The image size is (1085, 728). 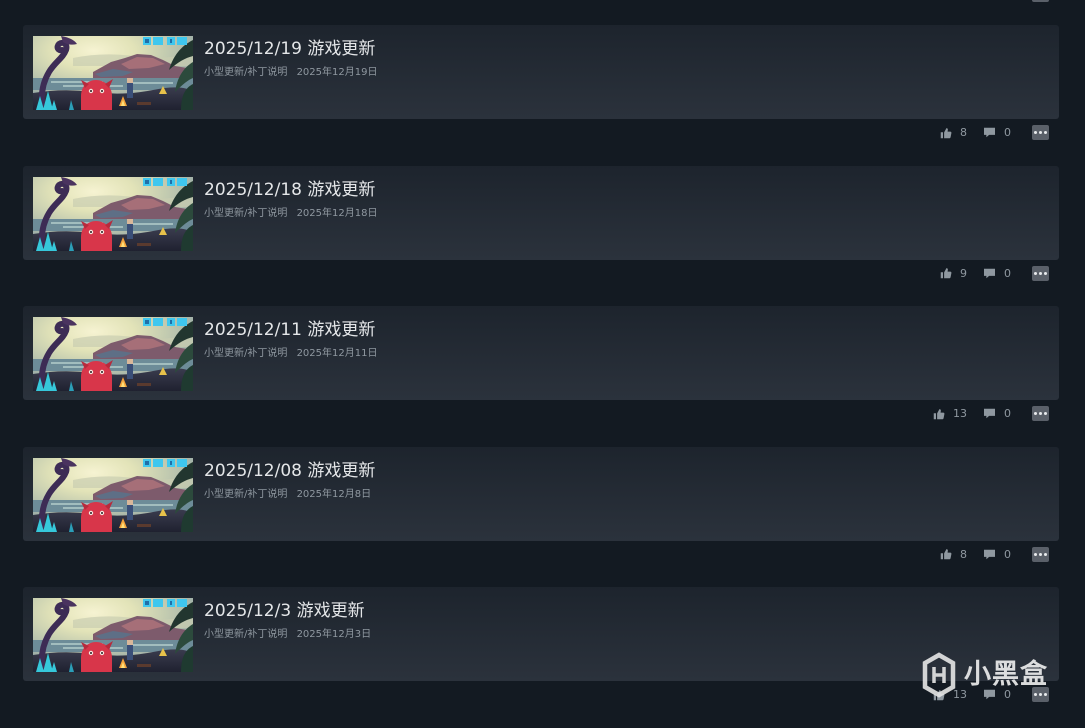 I want to click on like-count: 13, so click(x=960, y=413).